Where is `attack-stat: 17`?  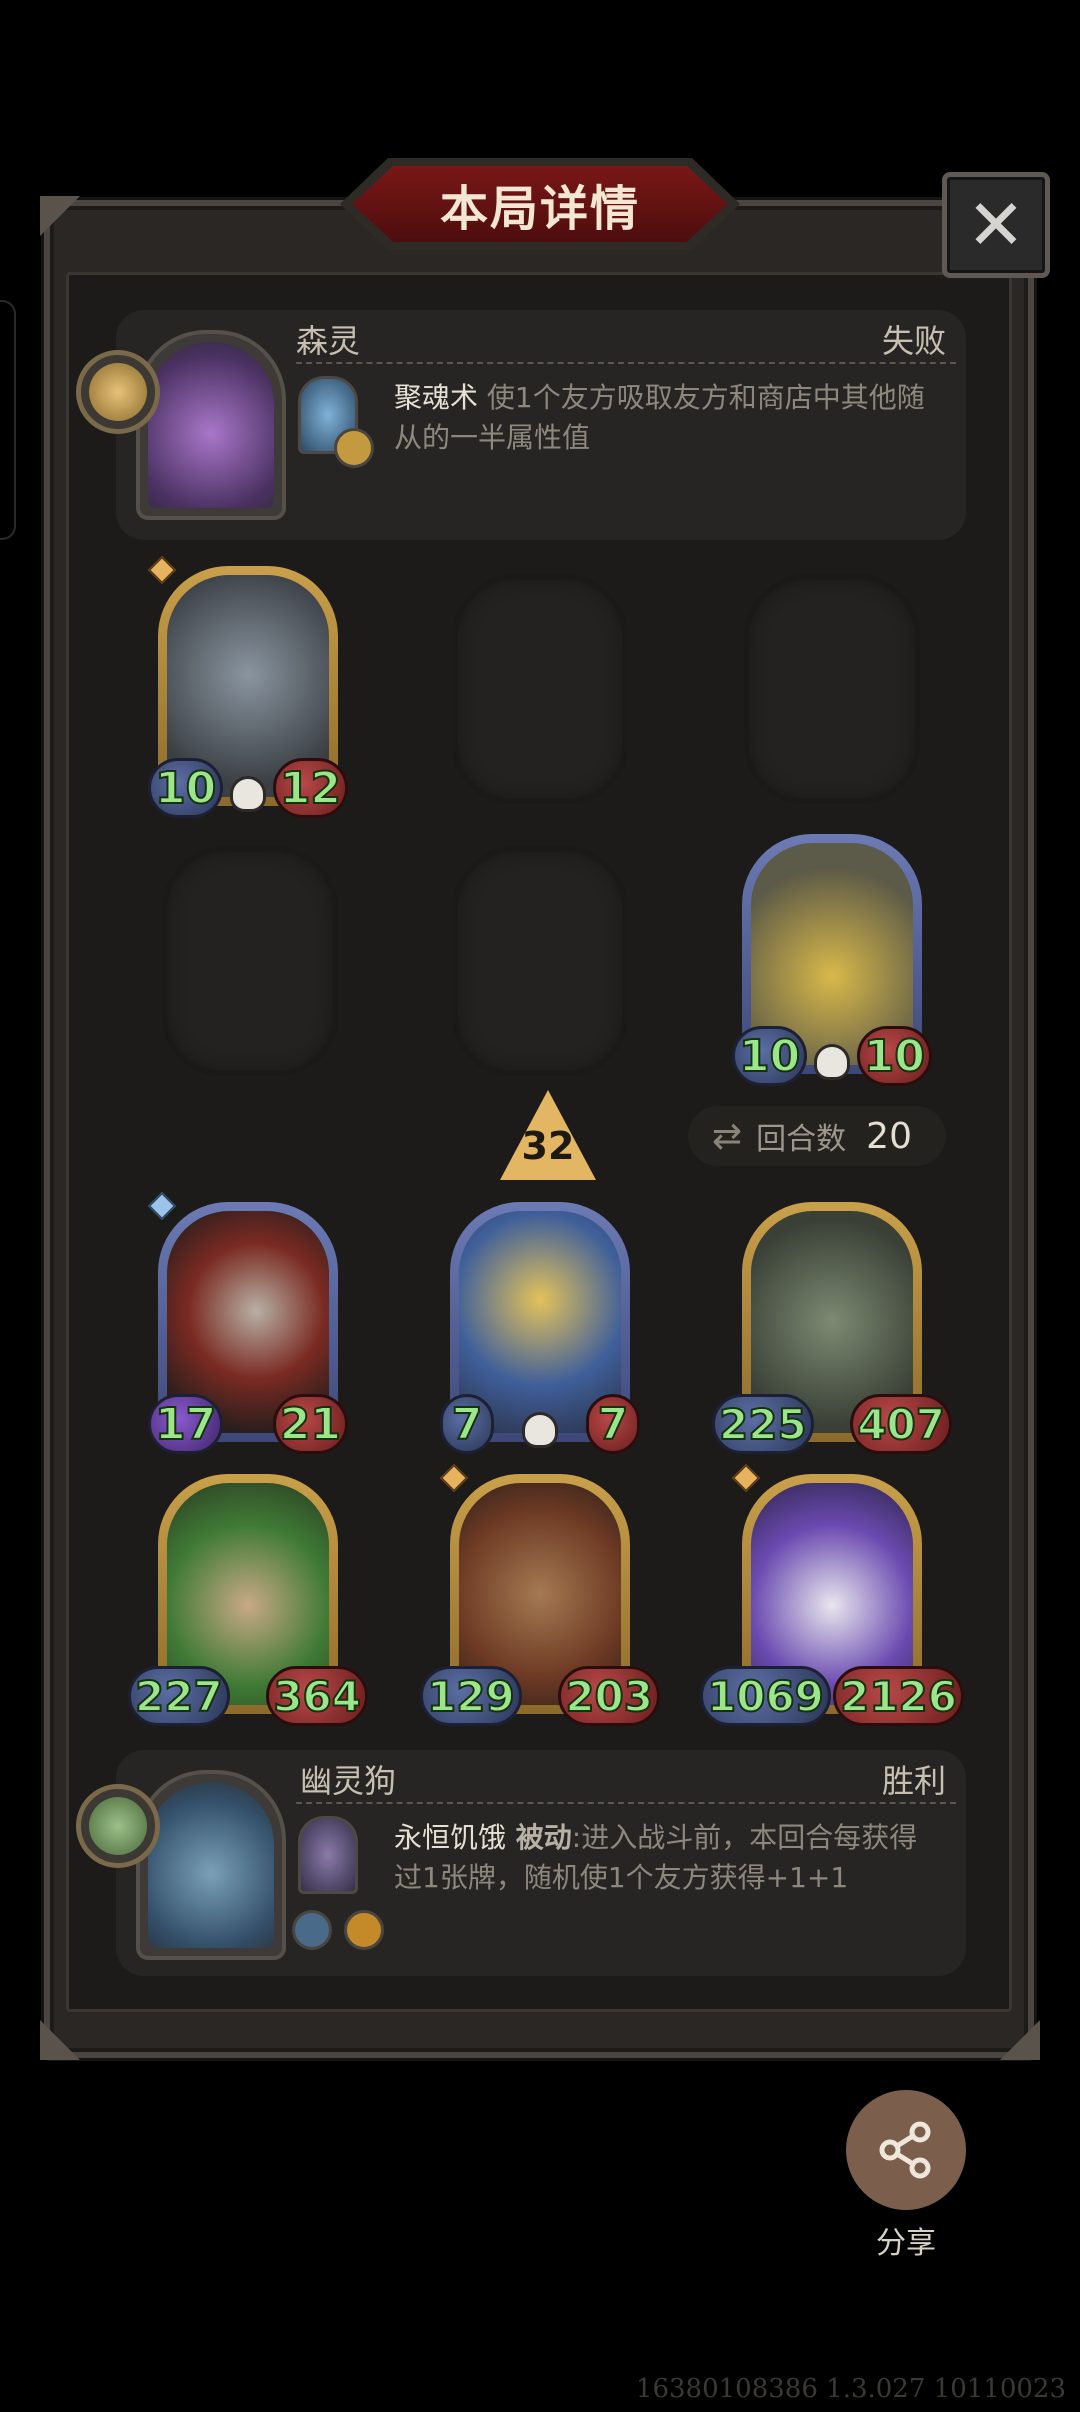 attack-stat: 17 is located at coordinates (186, 1424).